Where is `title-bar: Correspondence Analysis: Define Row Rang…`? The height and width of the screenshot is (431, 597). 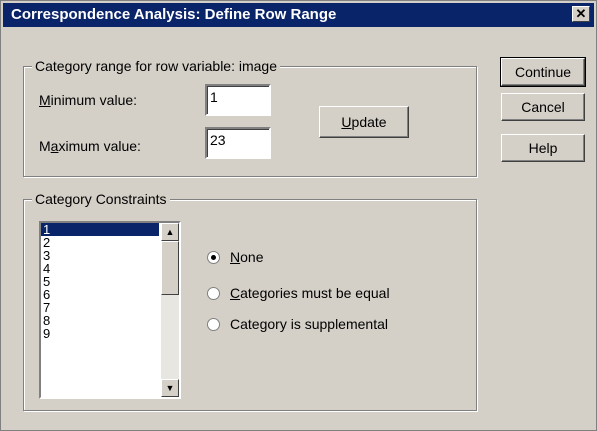
title-bar: Correspondence Analysis: Define Row Rang… is located at coordinates (298, 15).